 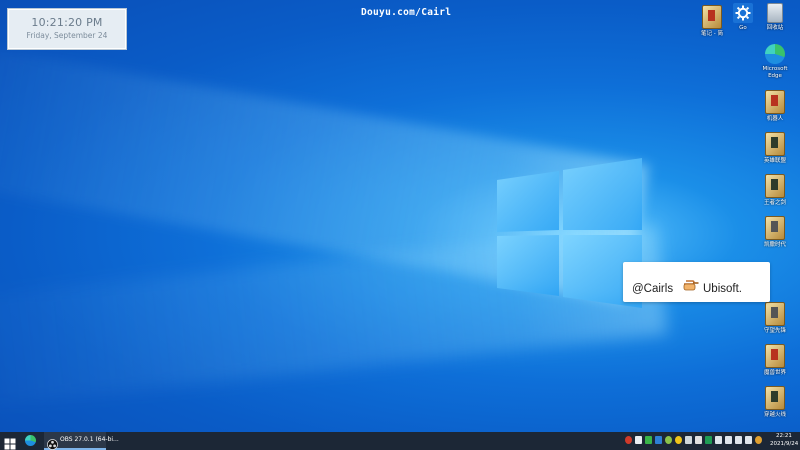 What do you see at coordinates (728, 440) in the screenshot?
I see `monitor-icon` at bounding box center [728, 440].